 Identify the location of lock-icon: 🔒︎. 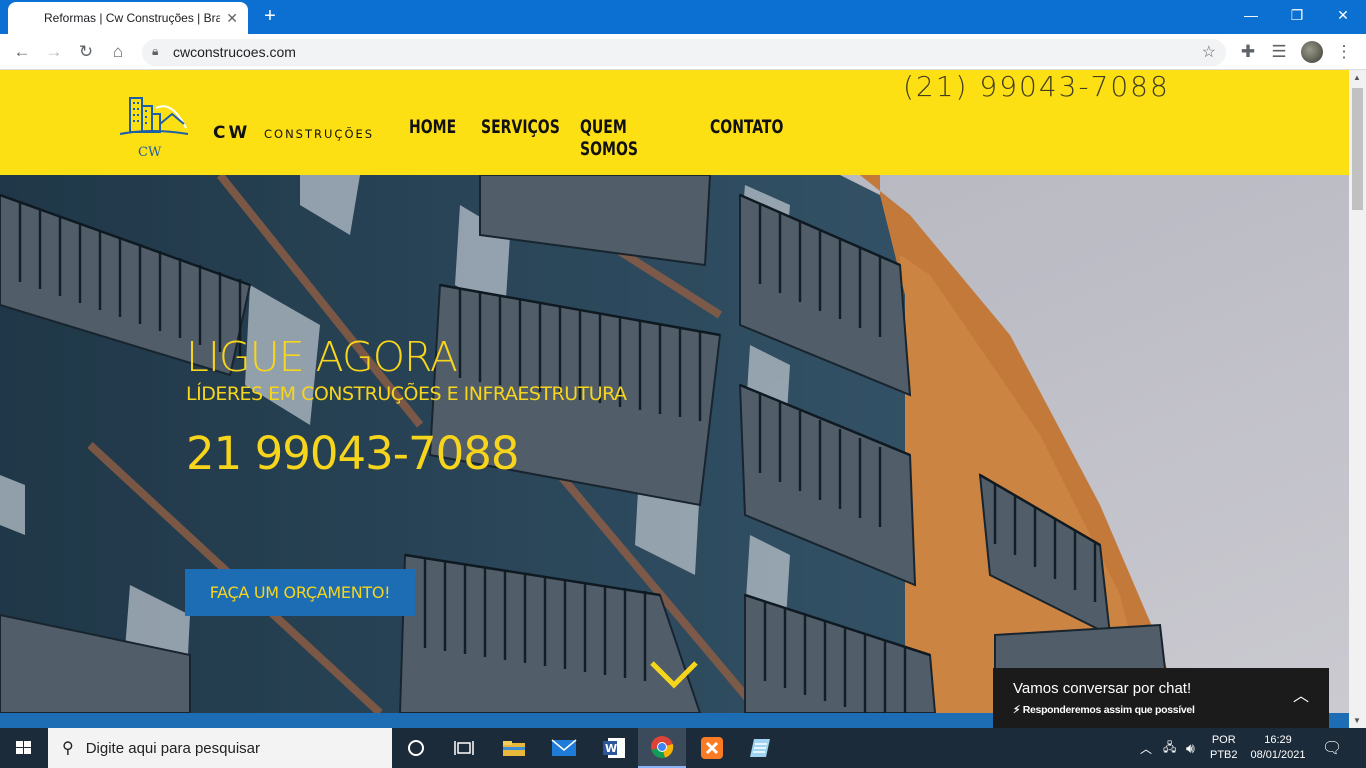
(155, 51).